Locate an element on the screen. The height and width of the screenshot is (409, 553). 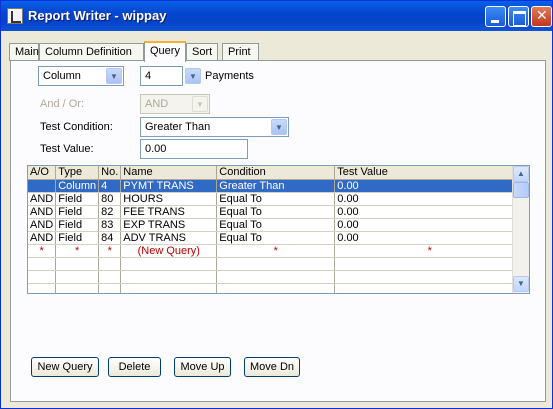
table-row: AND Field 83 EXP TRANS Equal To 0.00 is located at coordinates (277, 225).